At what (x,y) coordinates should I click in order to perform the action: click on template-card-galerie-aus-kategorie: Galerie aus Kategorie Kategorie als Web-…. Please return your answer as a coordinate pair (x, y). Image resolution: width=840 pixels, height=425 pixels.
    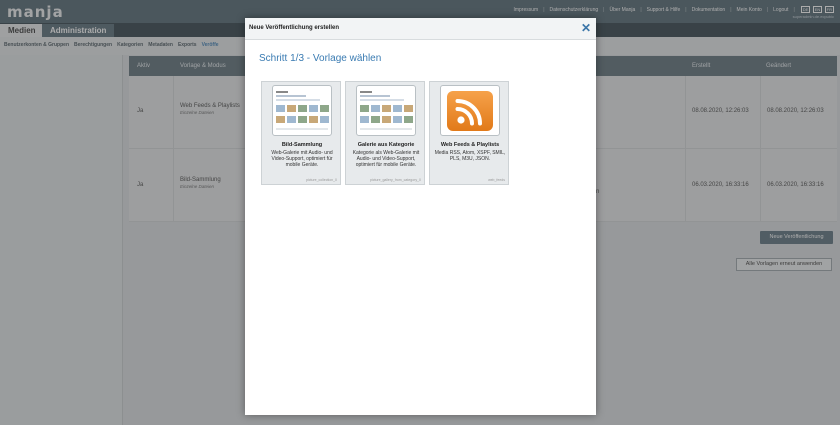
    Looking at the image, I should click on (385, 133).